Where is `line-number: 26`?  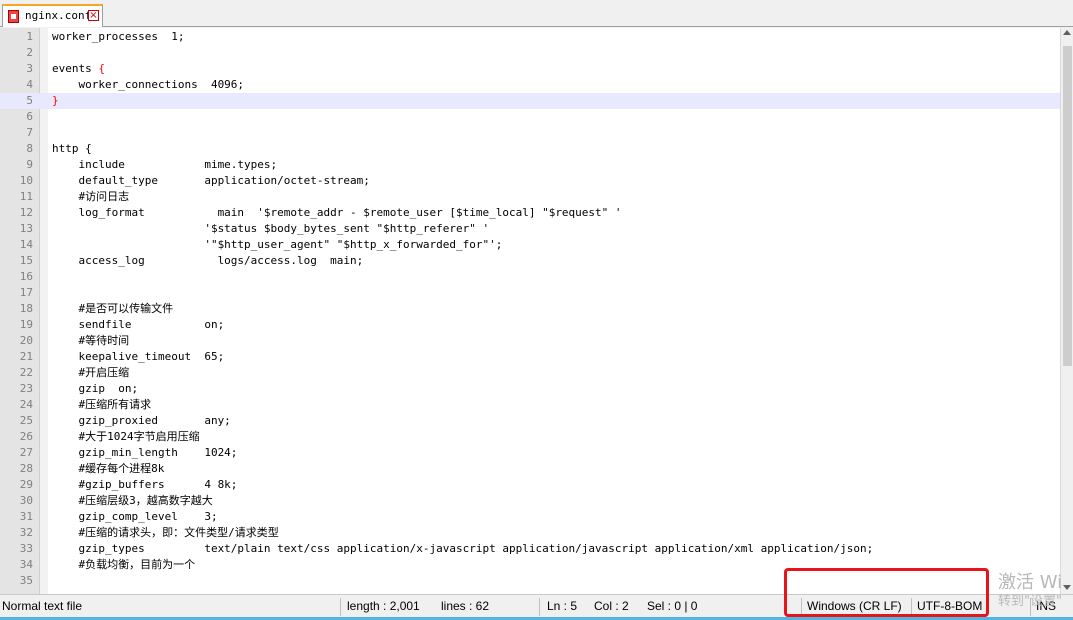
line-number: 26 is located at coordinates (26, 436).